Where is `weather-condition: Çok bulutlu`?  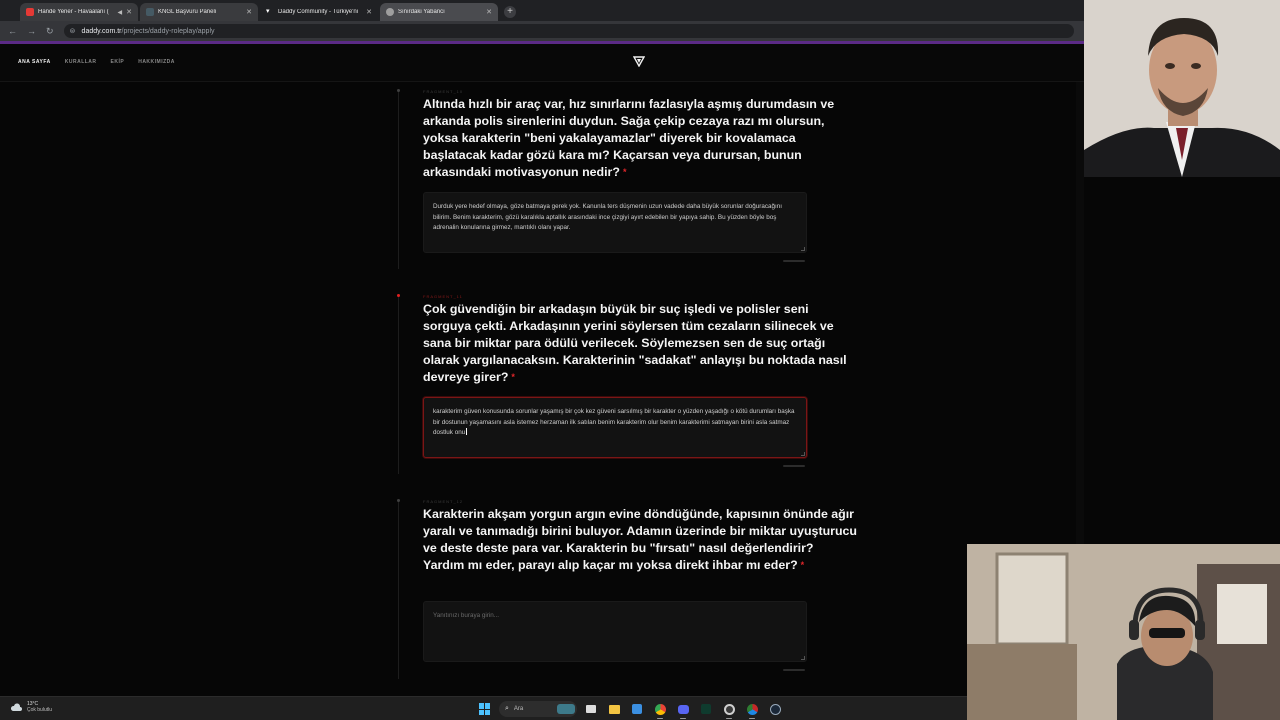 weather-condition: Çok bulutlu is located at coordinates (40, 710).